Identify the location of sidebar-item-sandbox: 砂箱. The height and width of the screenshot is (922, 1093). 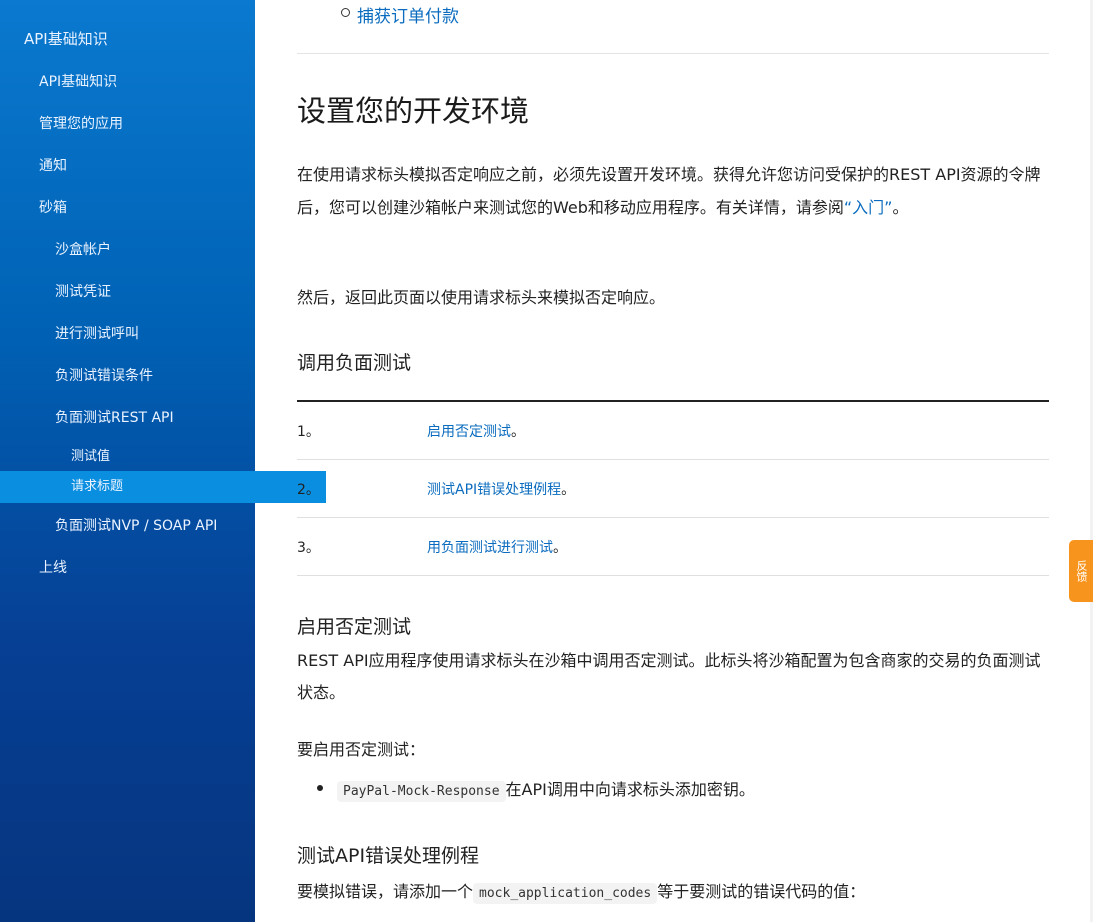
(147, 207).